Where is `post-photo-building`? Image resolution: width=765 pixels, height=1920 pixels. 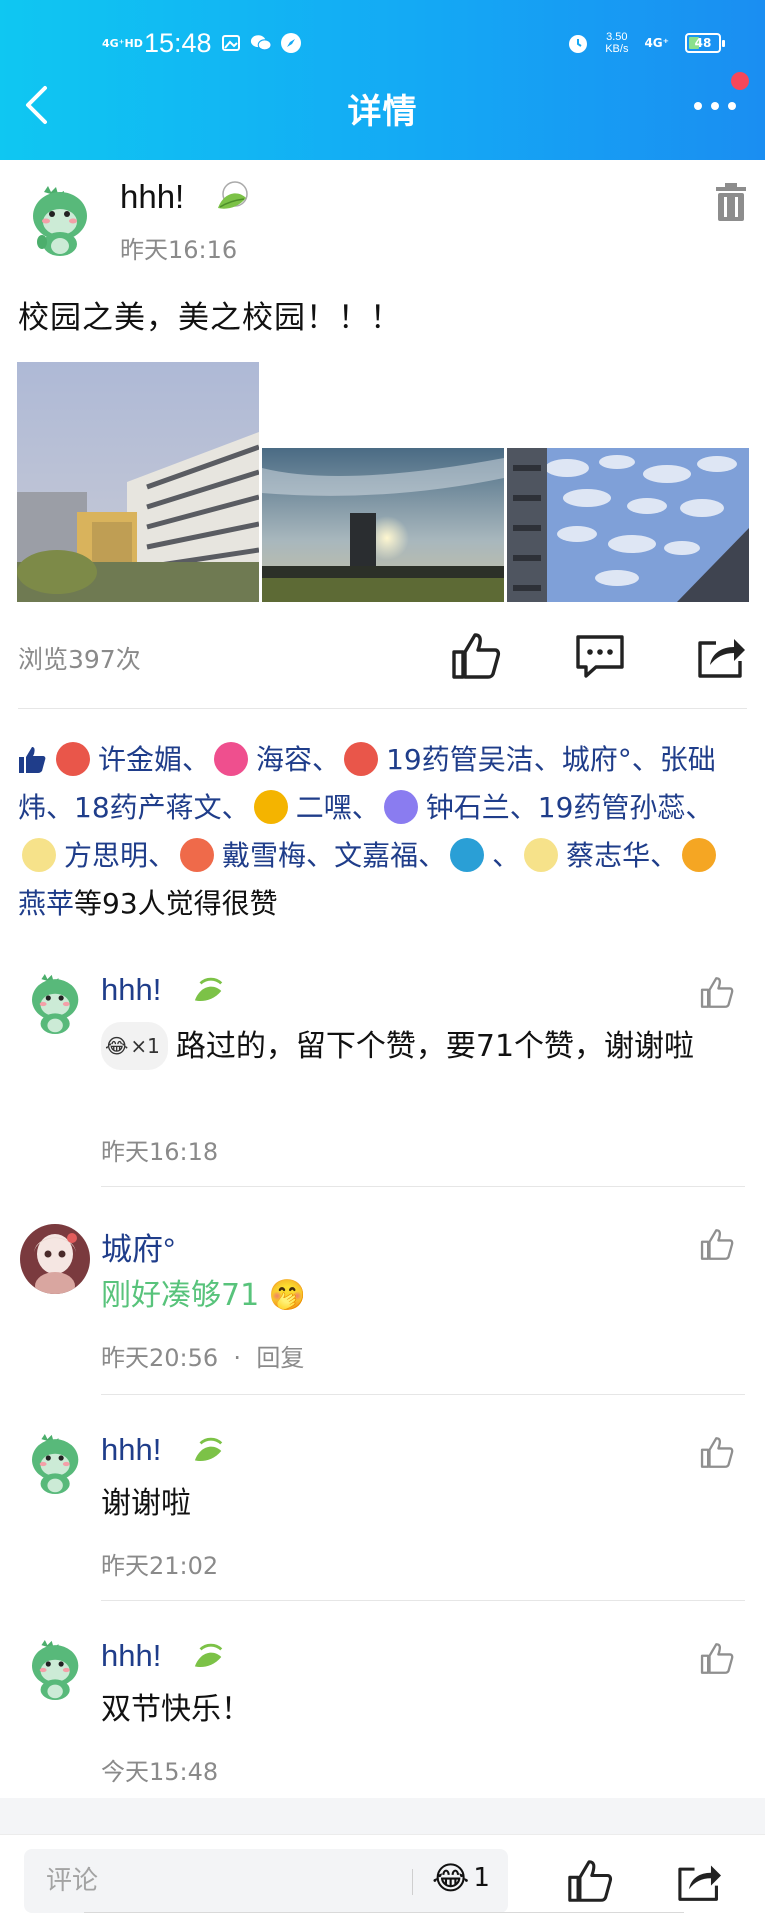
post-photo-building is located at coordinates (138, 482).